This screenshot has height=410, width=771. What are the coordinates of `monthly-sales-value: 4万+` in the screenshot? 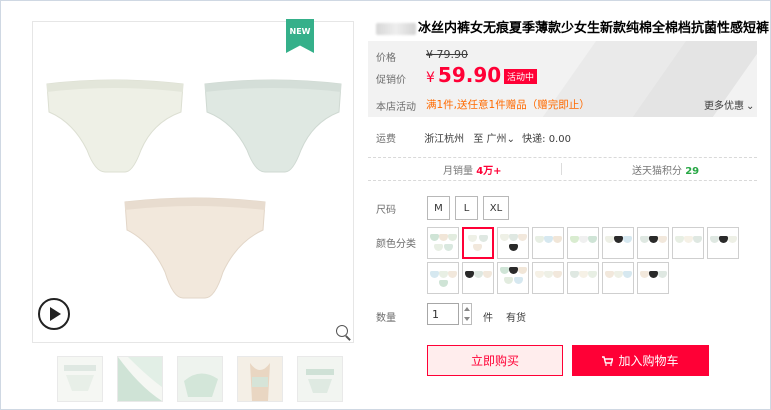 It's located at (489, 171).